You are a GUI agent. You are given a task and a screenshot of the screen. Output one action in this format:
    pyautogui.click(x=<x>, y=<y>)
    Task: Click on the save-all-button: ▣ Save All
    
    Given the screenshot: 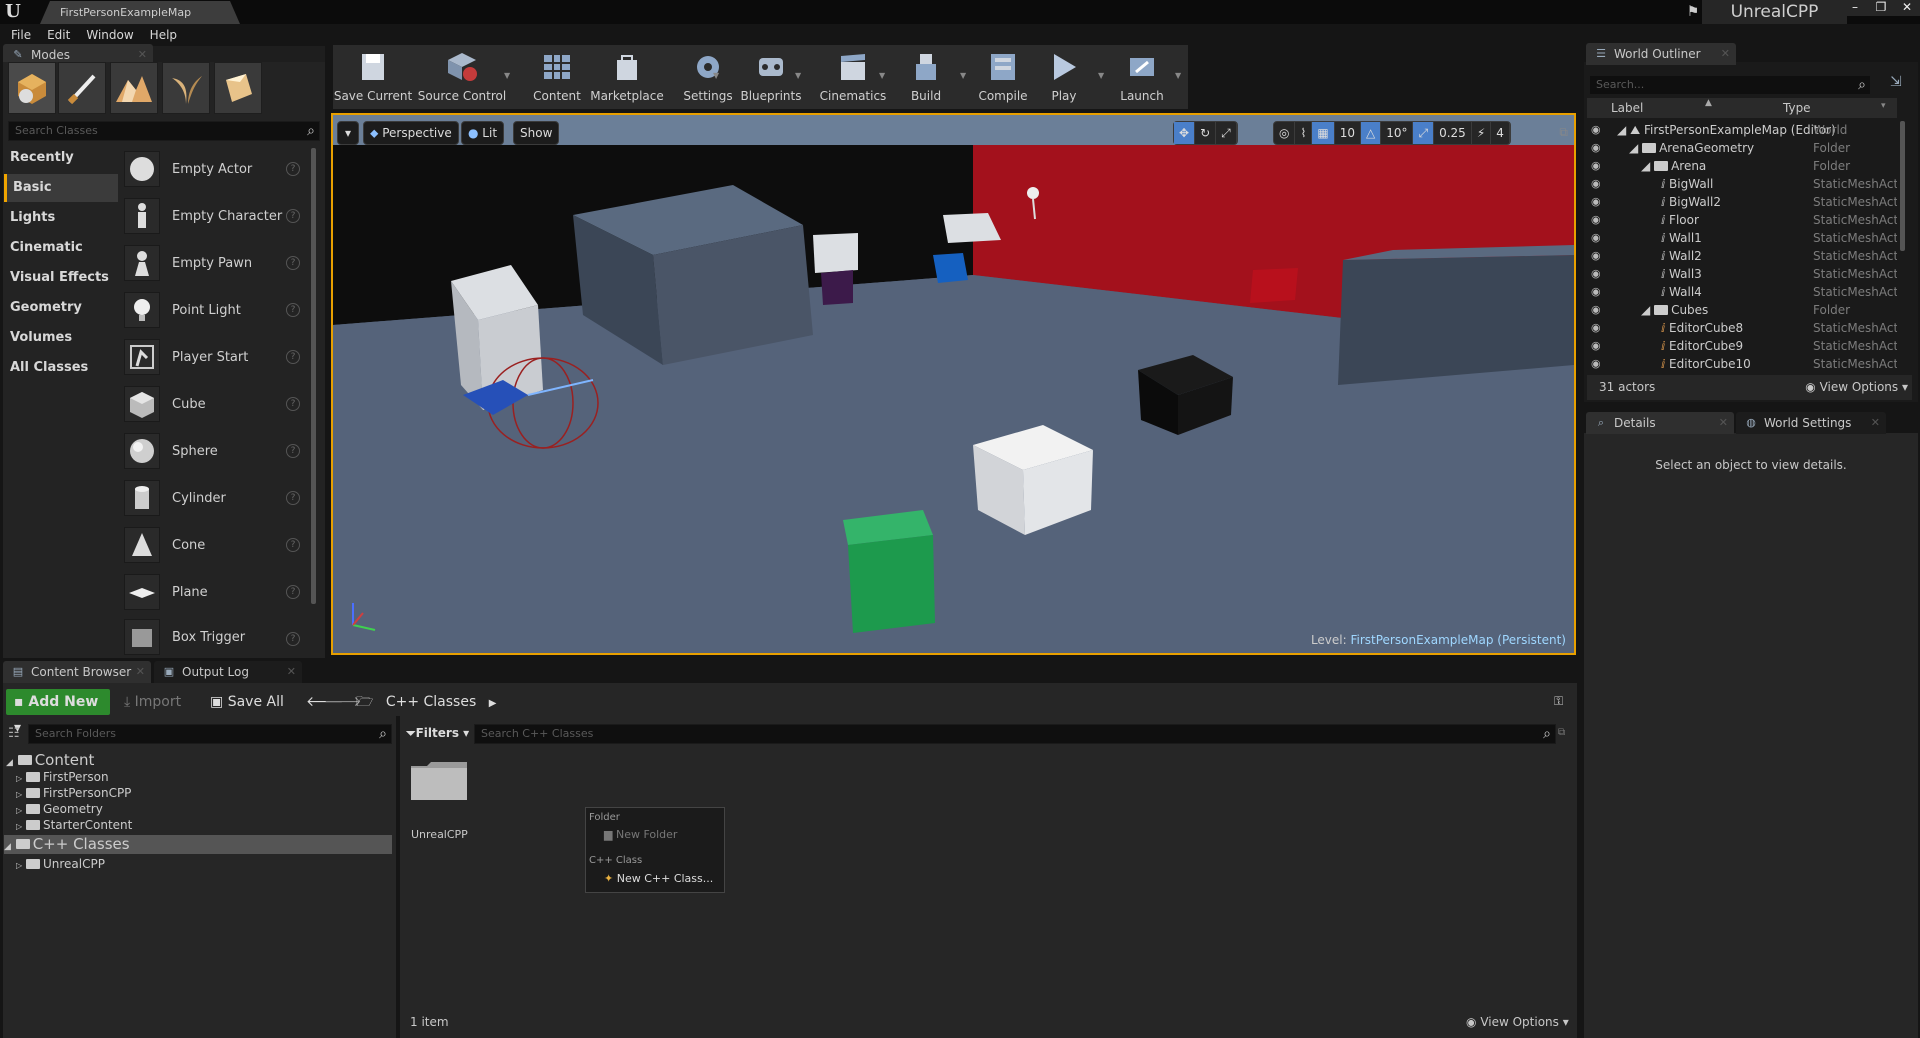 What is the action you would take?
    pyautogui.click(x=247, y=702)
    